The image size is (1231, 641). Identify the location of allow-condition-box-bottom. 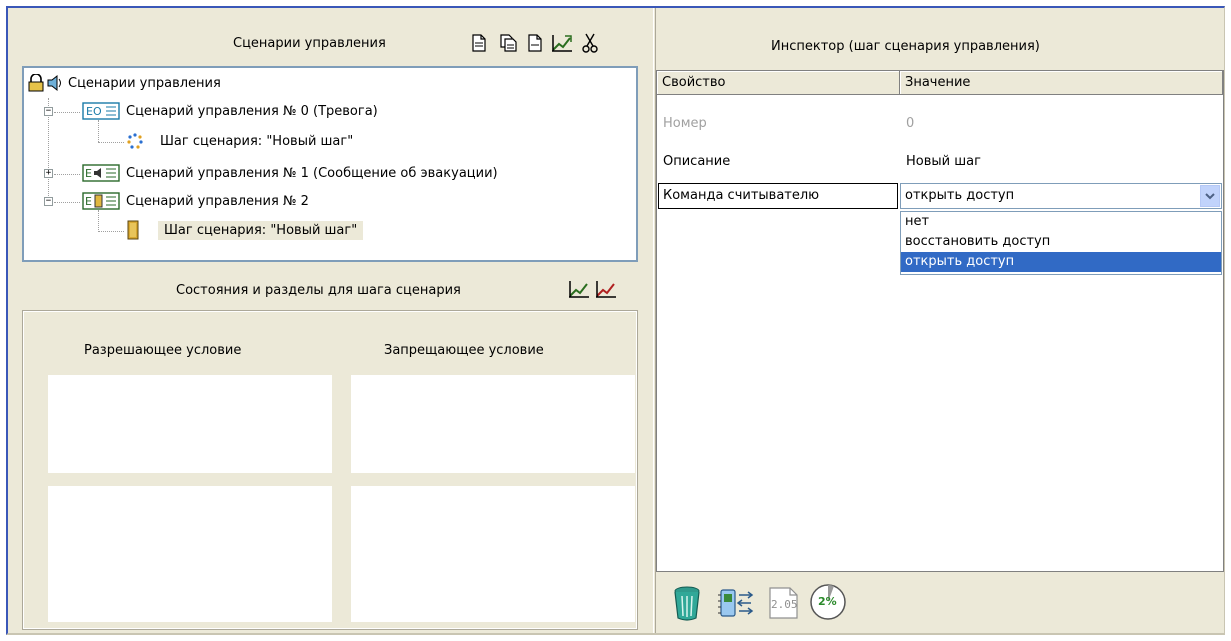
(190, 554).